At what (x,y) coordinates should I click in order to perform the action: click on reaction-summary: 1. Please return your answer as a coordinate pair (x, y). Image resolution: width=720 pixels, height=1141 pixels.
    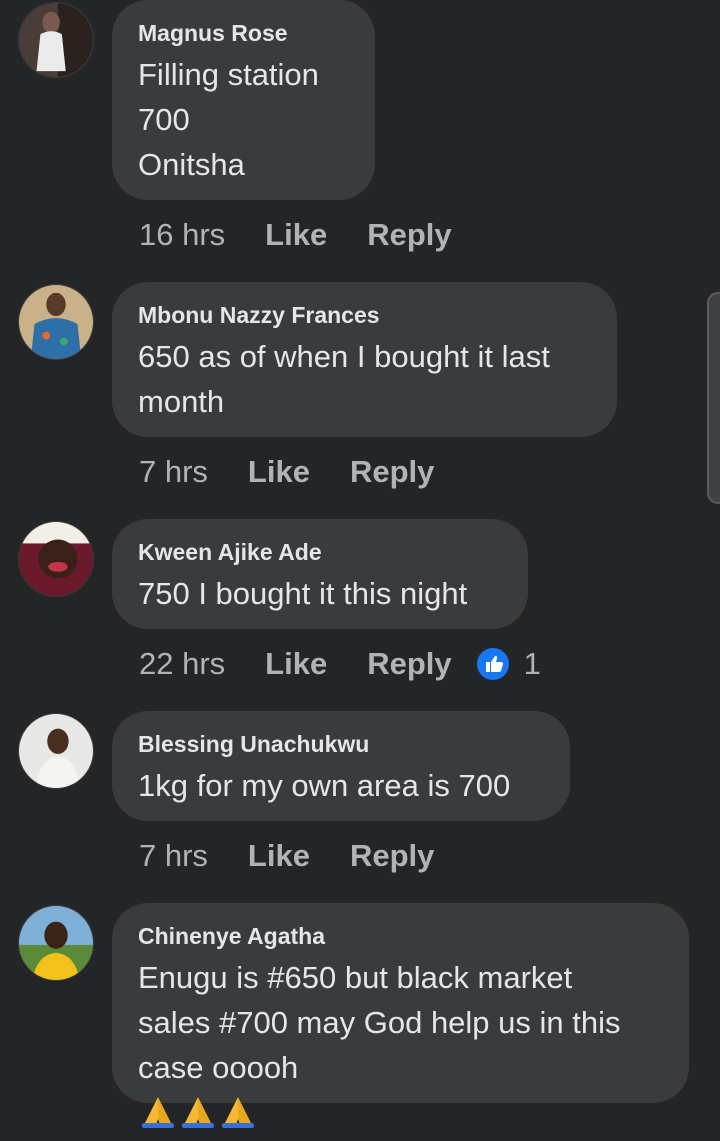
    Looking at the image, I should click on (508, 664).